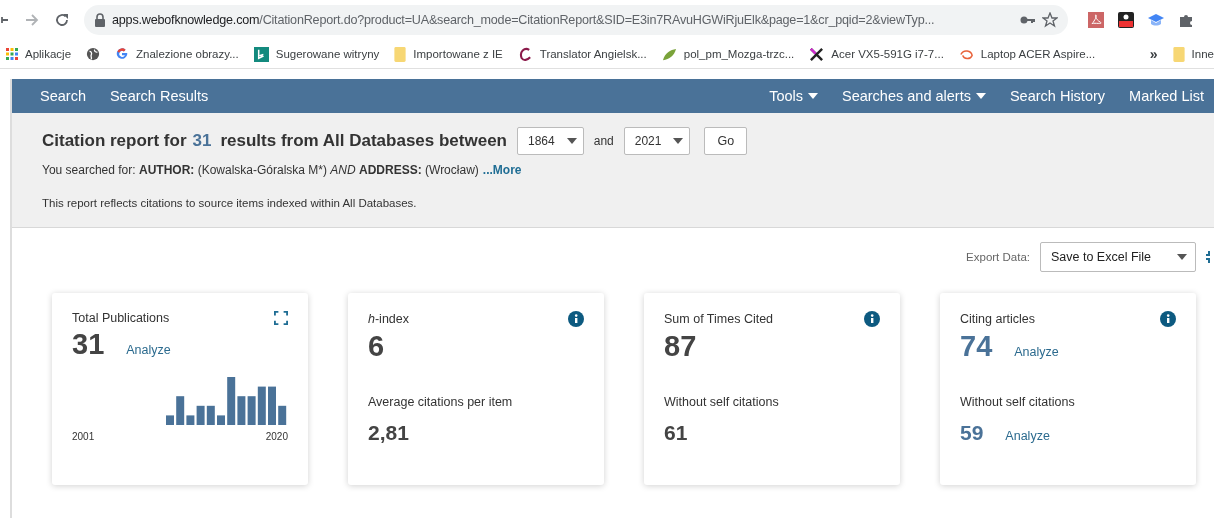 Image resolution: width=1214 pixels, height=518 pixels. Describe the element at coordinates (676, 433) in the screenshot. I see `sub-value: 61` at that location.